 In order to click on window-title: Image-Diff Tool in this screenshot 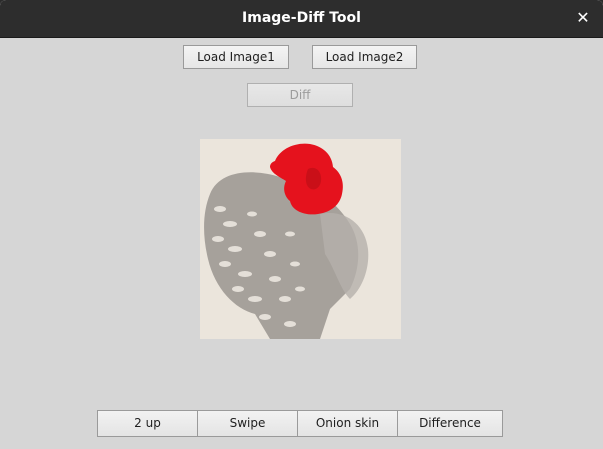, I will do `click(301, 18)`.